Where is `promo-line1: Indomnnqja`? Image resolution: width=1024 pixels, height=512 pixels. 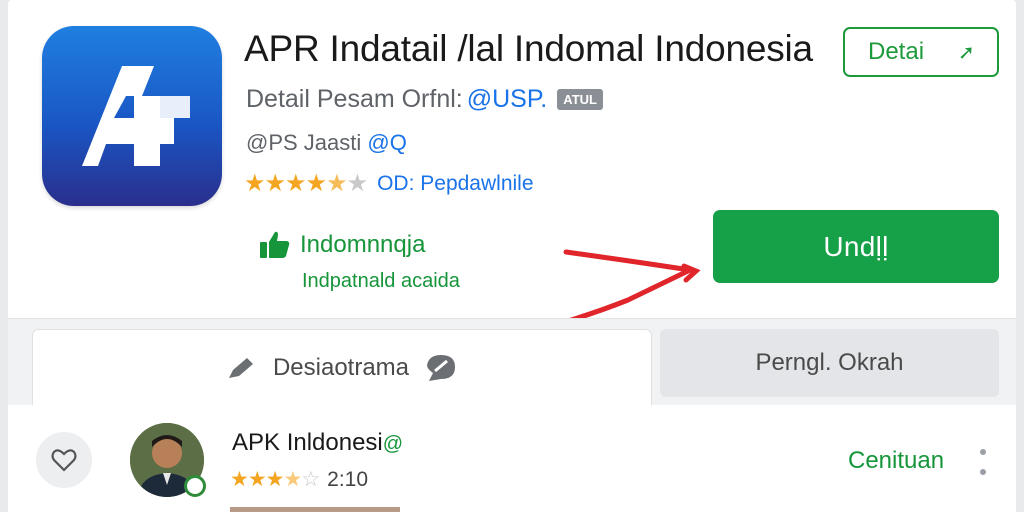
promo-line1: Indomnnqja is located at coordinates (363, 244).